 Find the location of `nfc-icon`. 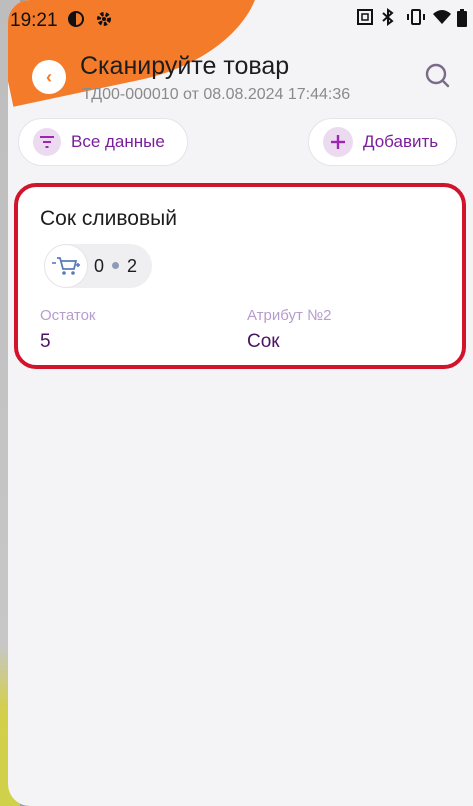

nfc-icon is located at coordinates (365, 19).